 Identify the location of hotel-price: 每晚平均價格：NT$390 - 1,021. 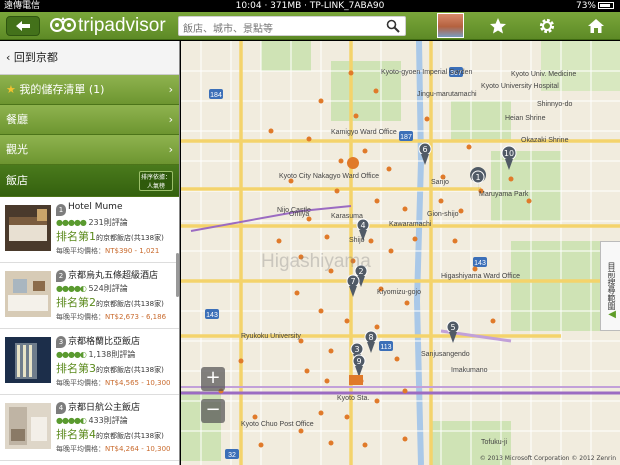
(107, 251).